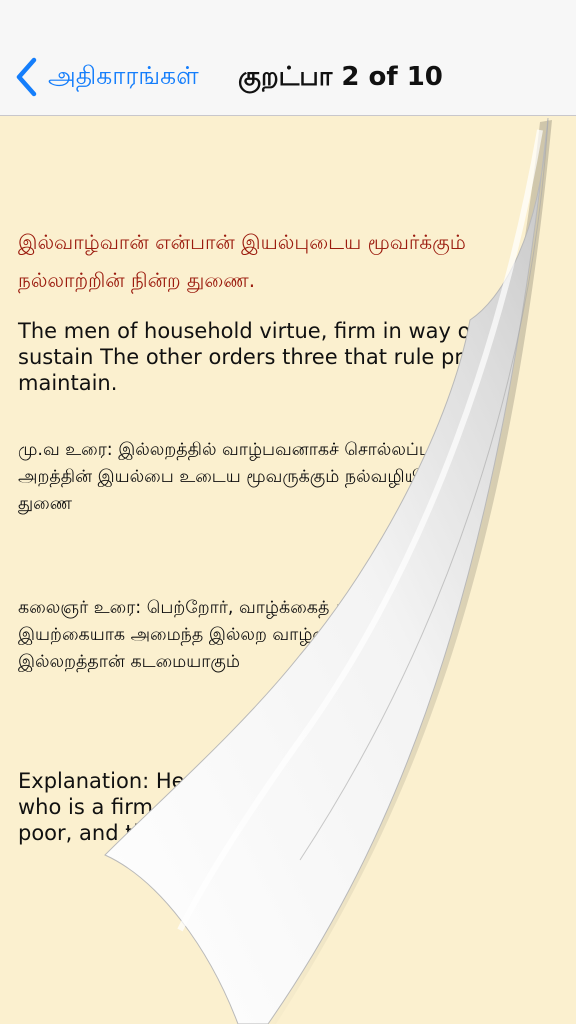 This screenshot has height=1024, width=576. What do you see at coordinates (123, 75) in the screenshot?
I see `back-button-label: அதிகாரங்கள்` at bounding box center [123, 75].